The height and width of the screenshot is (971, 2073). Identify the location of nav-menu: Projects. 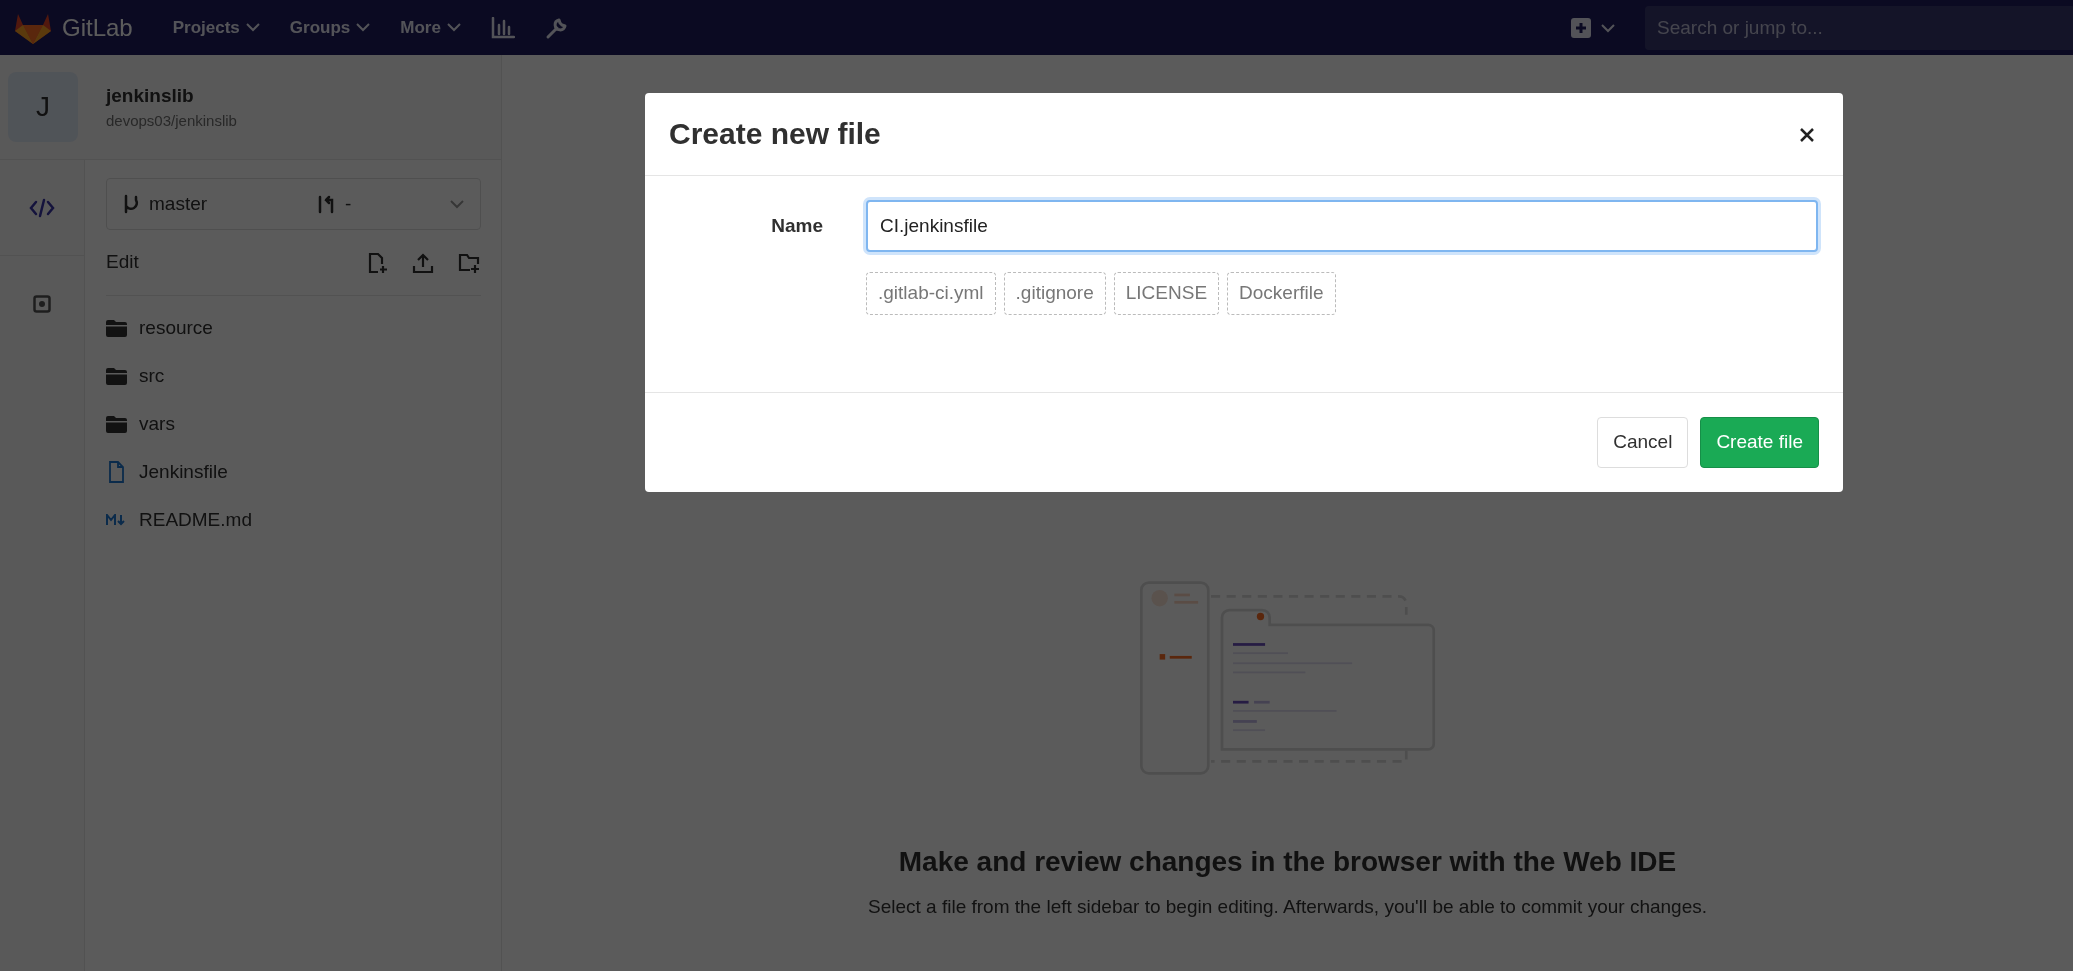
(216, 27).